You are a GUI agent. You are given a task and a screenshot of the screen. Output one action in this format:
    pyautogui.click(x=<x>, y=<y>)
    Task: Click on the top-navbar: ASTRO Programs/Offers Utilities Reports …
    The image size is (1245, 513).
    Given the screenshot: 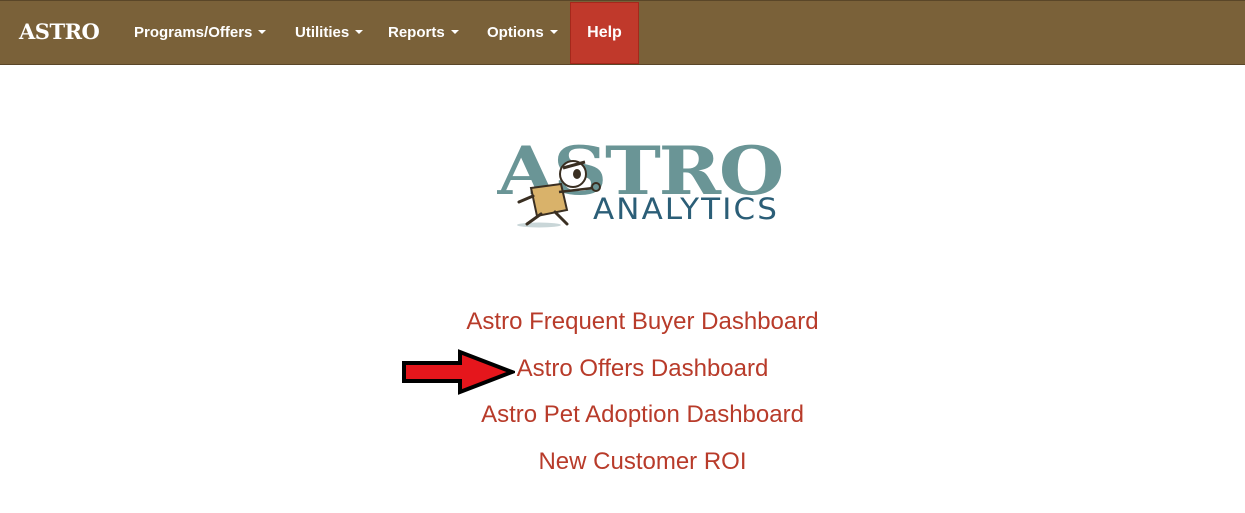 What is the action you would take?
    pyautogui.click(x=622, y=32)
    